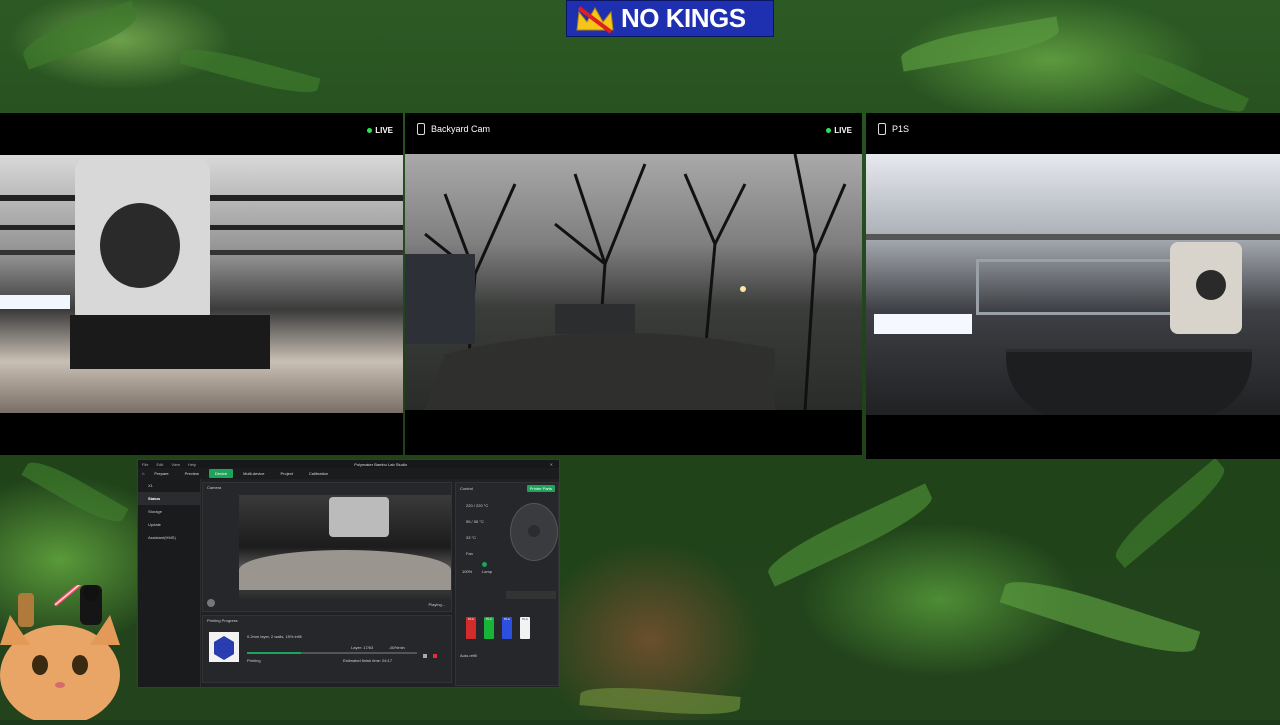 Image resolution: width=1280 pixels, height=725 pixels. What do you see at coordinates (159, 464) in the screenshot?
I see `menu-edit: Edit` at bounding box center [159, 464].